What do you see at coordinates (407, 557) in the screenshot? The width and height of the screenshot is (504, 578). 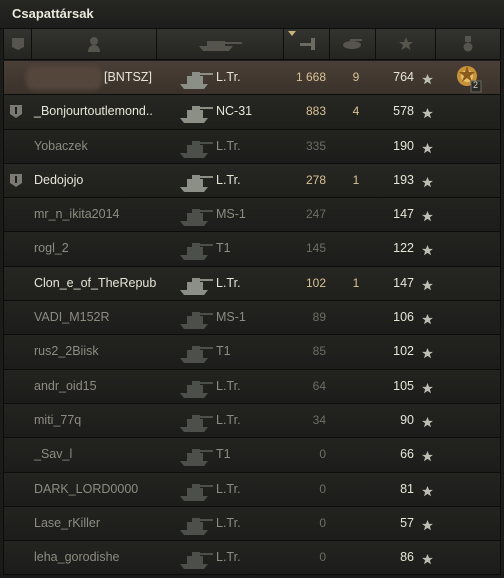 I see `experience-value: 86` at bounding box center [407, 557].